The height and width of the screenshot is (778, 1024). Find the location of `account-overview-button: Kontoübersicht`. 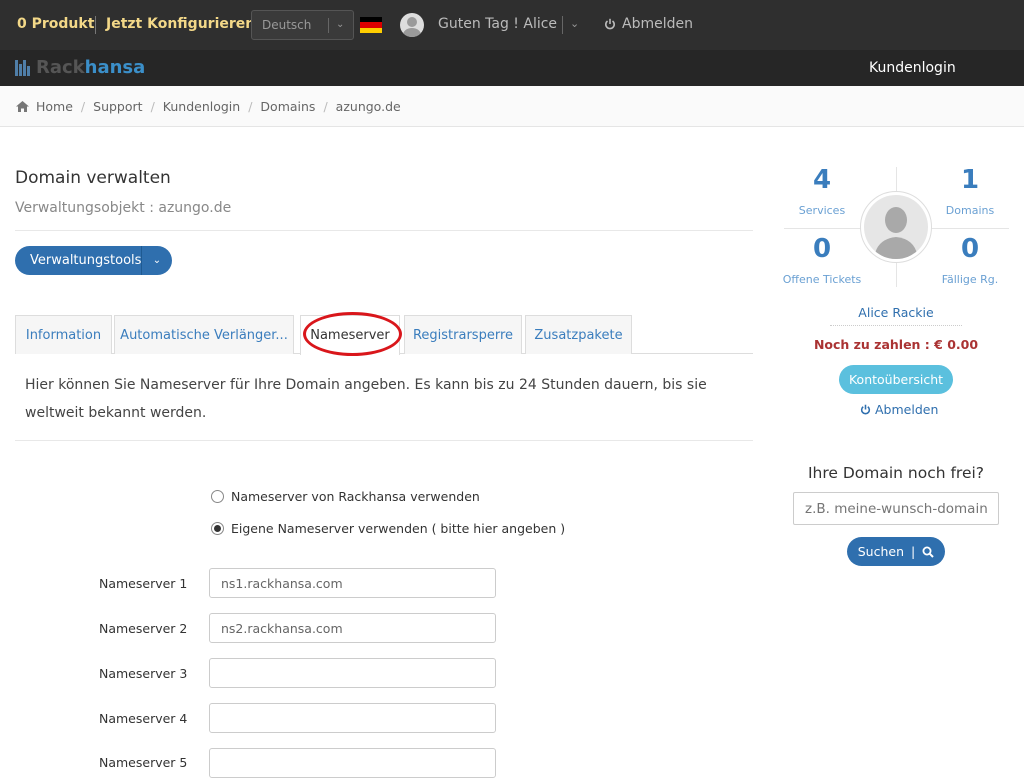

account-overview-button: Kontoübersicht is located at coordinates (896, 379).